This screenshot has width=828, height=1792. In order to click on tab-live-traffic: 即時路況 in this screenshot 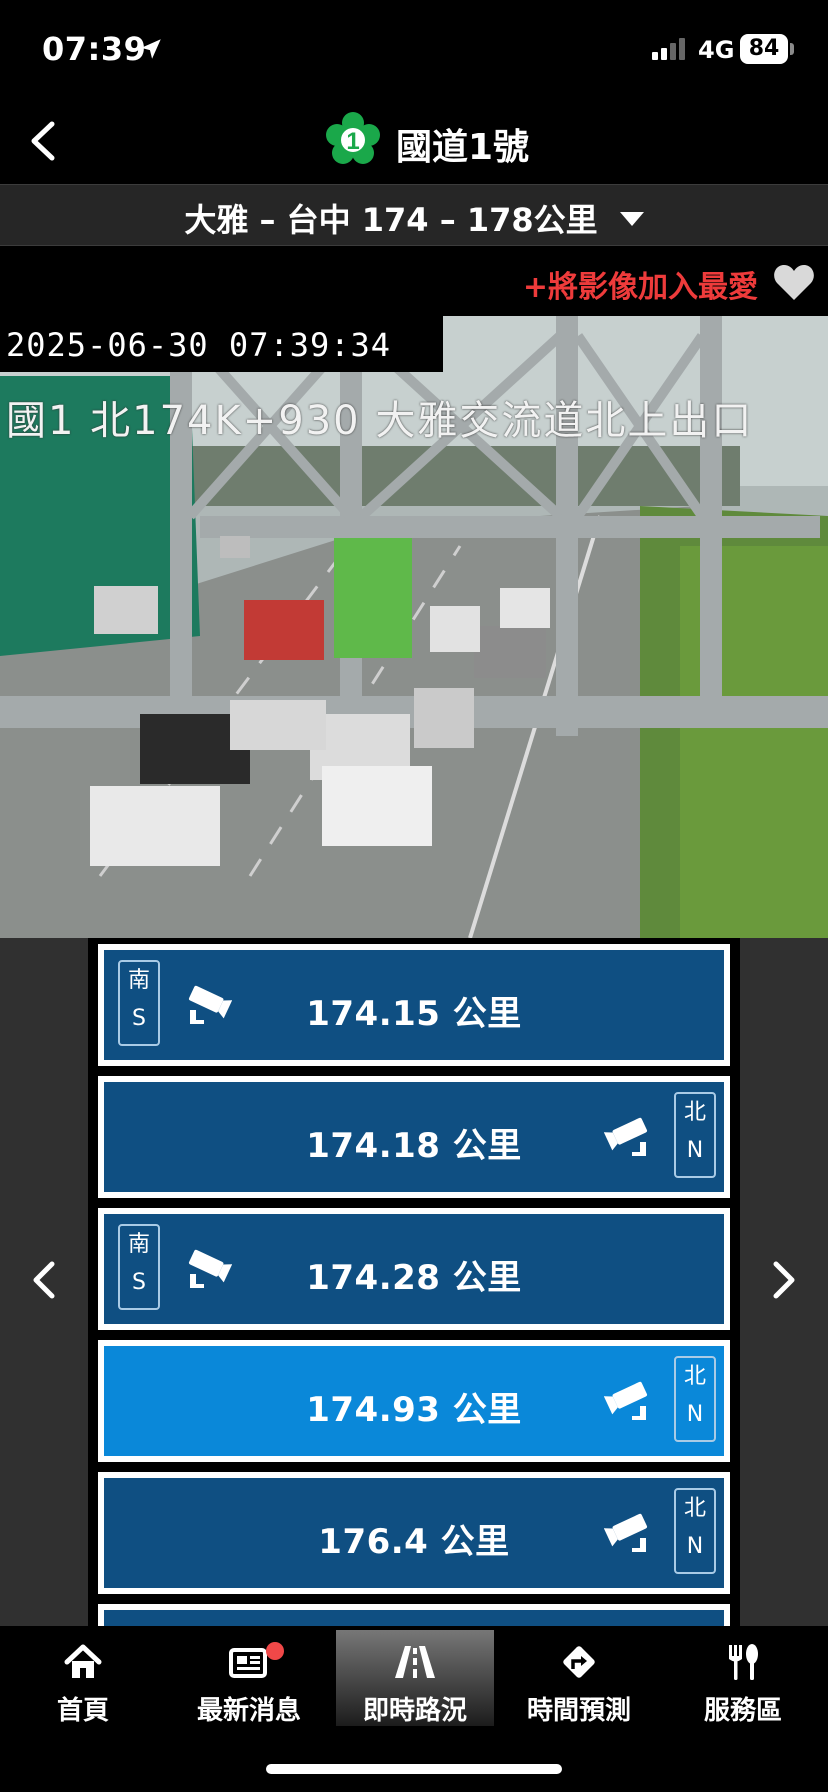, I will do `click(415, 1678)`.